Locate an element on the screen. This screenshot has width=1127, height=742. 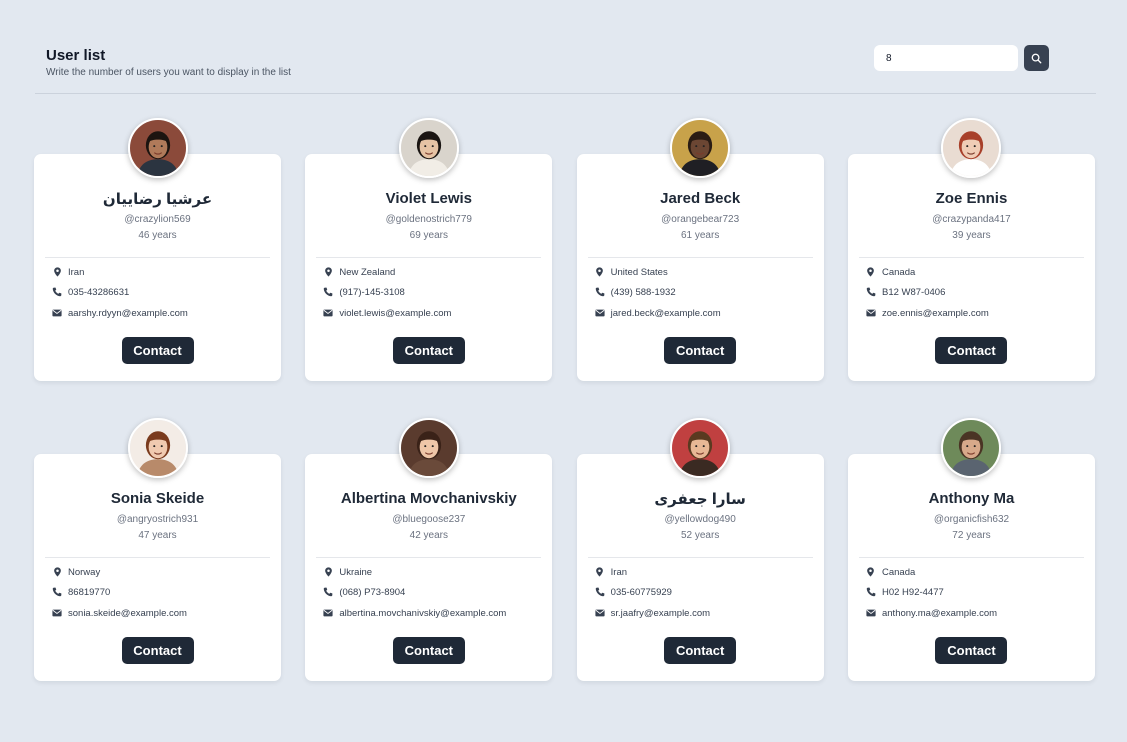
user-username: @crazylion569 is located at coordinates (157, 219).